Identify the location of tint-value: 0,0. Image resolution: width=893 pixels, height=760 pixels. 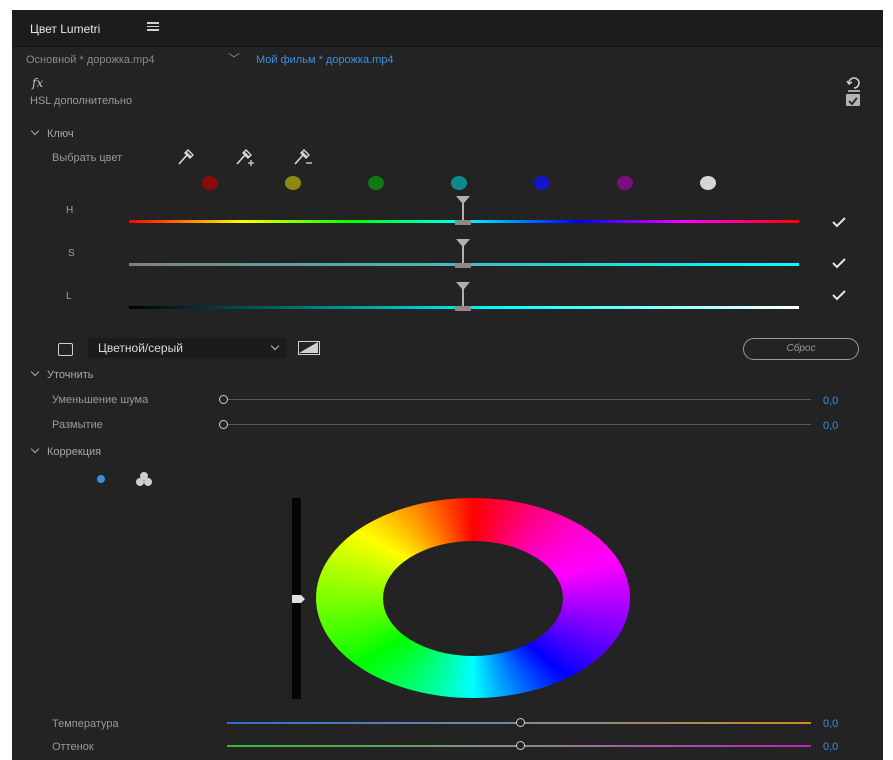
(830, 747).